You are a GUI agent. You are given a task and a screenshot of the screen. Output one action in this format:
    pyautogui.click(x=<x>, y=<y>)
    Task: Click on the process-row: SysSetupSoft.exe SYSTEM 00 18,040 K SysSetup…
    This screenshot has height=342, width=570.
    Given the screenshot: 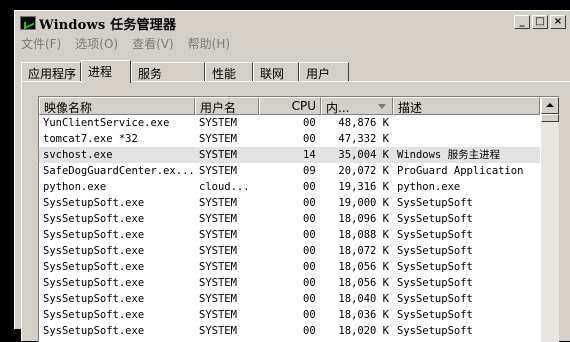 What is the action you would take?
    pyautogui.click(x=289, y=299)
    